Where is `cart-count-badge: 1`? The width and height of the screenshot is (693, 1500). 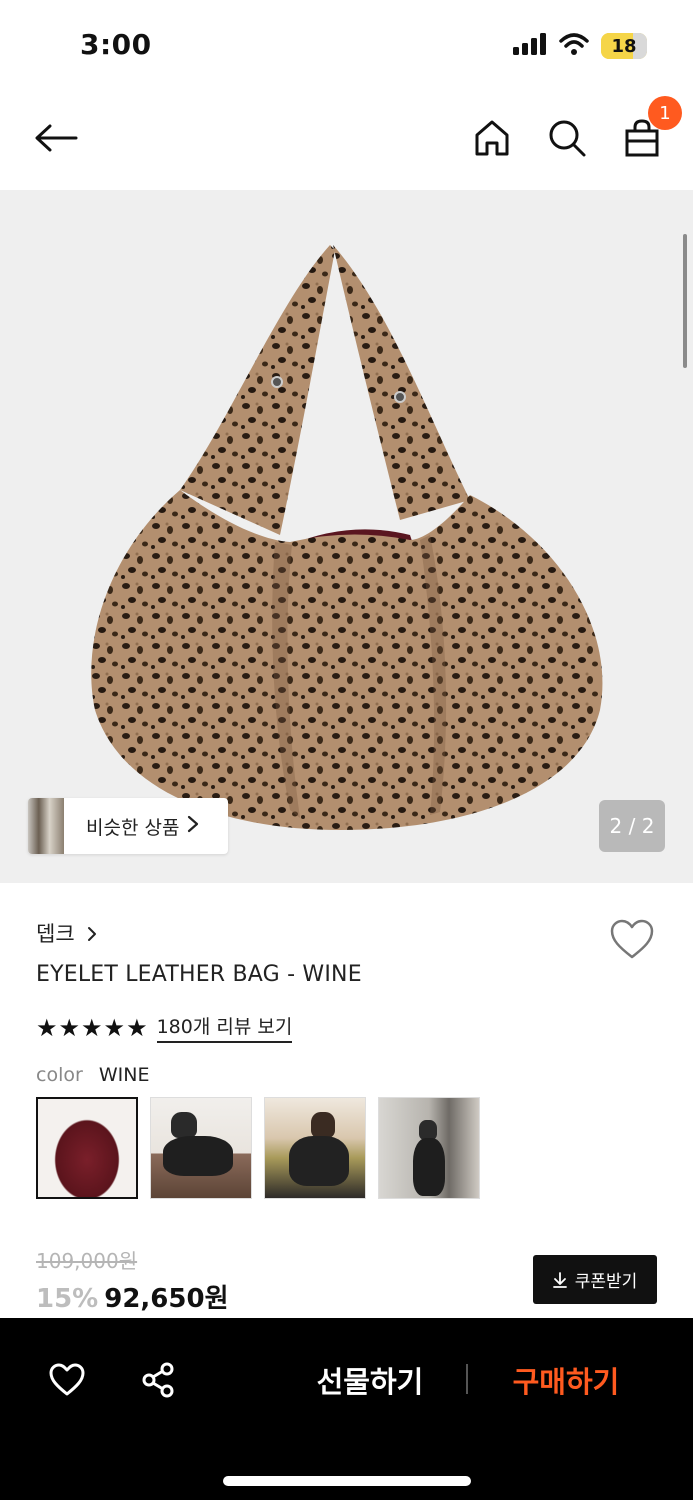
cart-count-badge: 1 is located at coordinates (665, 113).